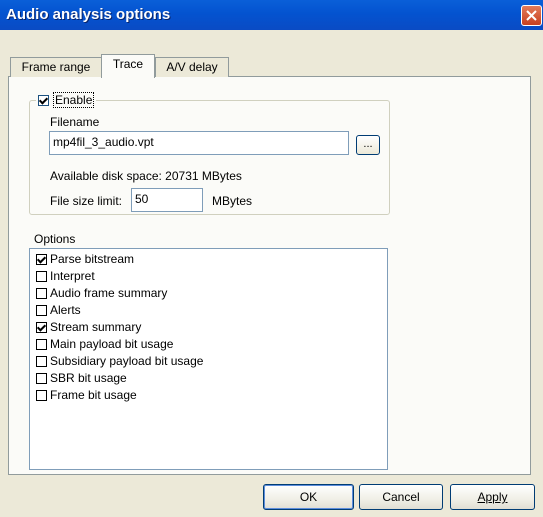 Image resolution: width=543 pixels, height=517 pixels. I want to click on enable-label: Enable, so click(74, 100).